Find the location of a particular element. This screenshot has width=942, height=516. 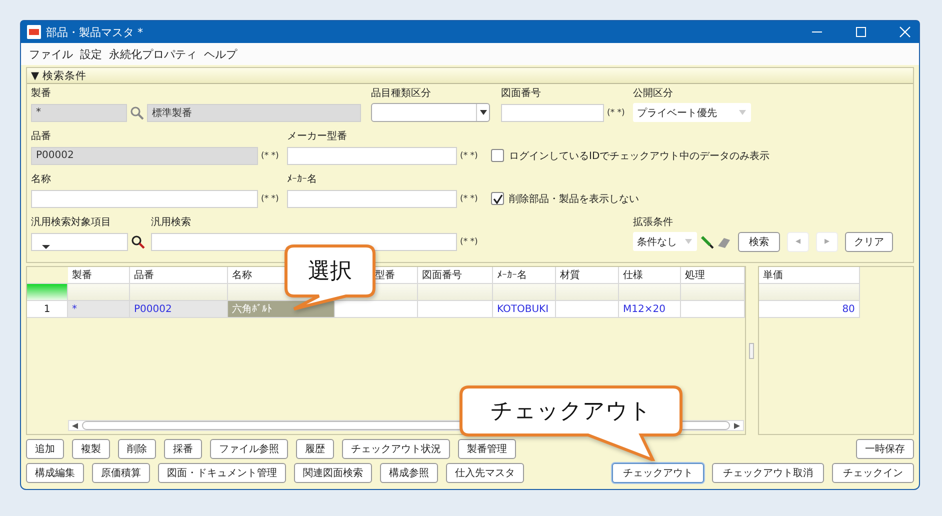

scroll-left-icon is located at coordinates (75, 425).